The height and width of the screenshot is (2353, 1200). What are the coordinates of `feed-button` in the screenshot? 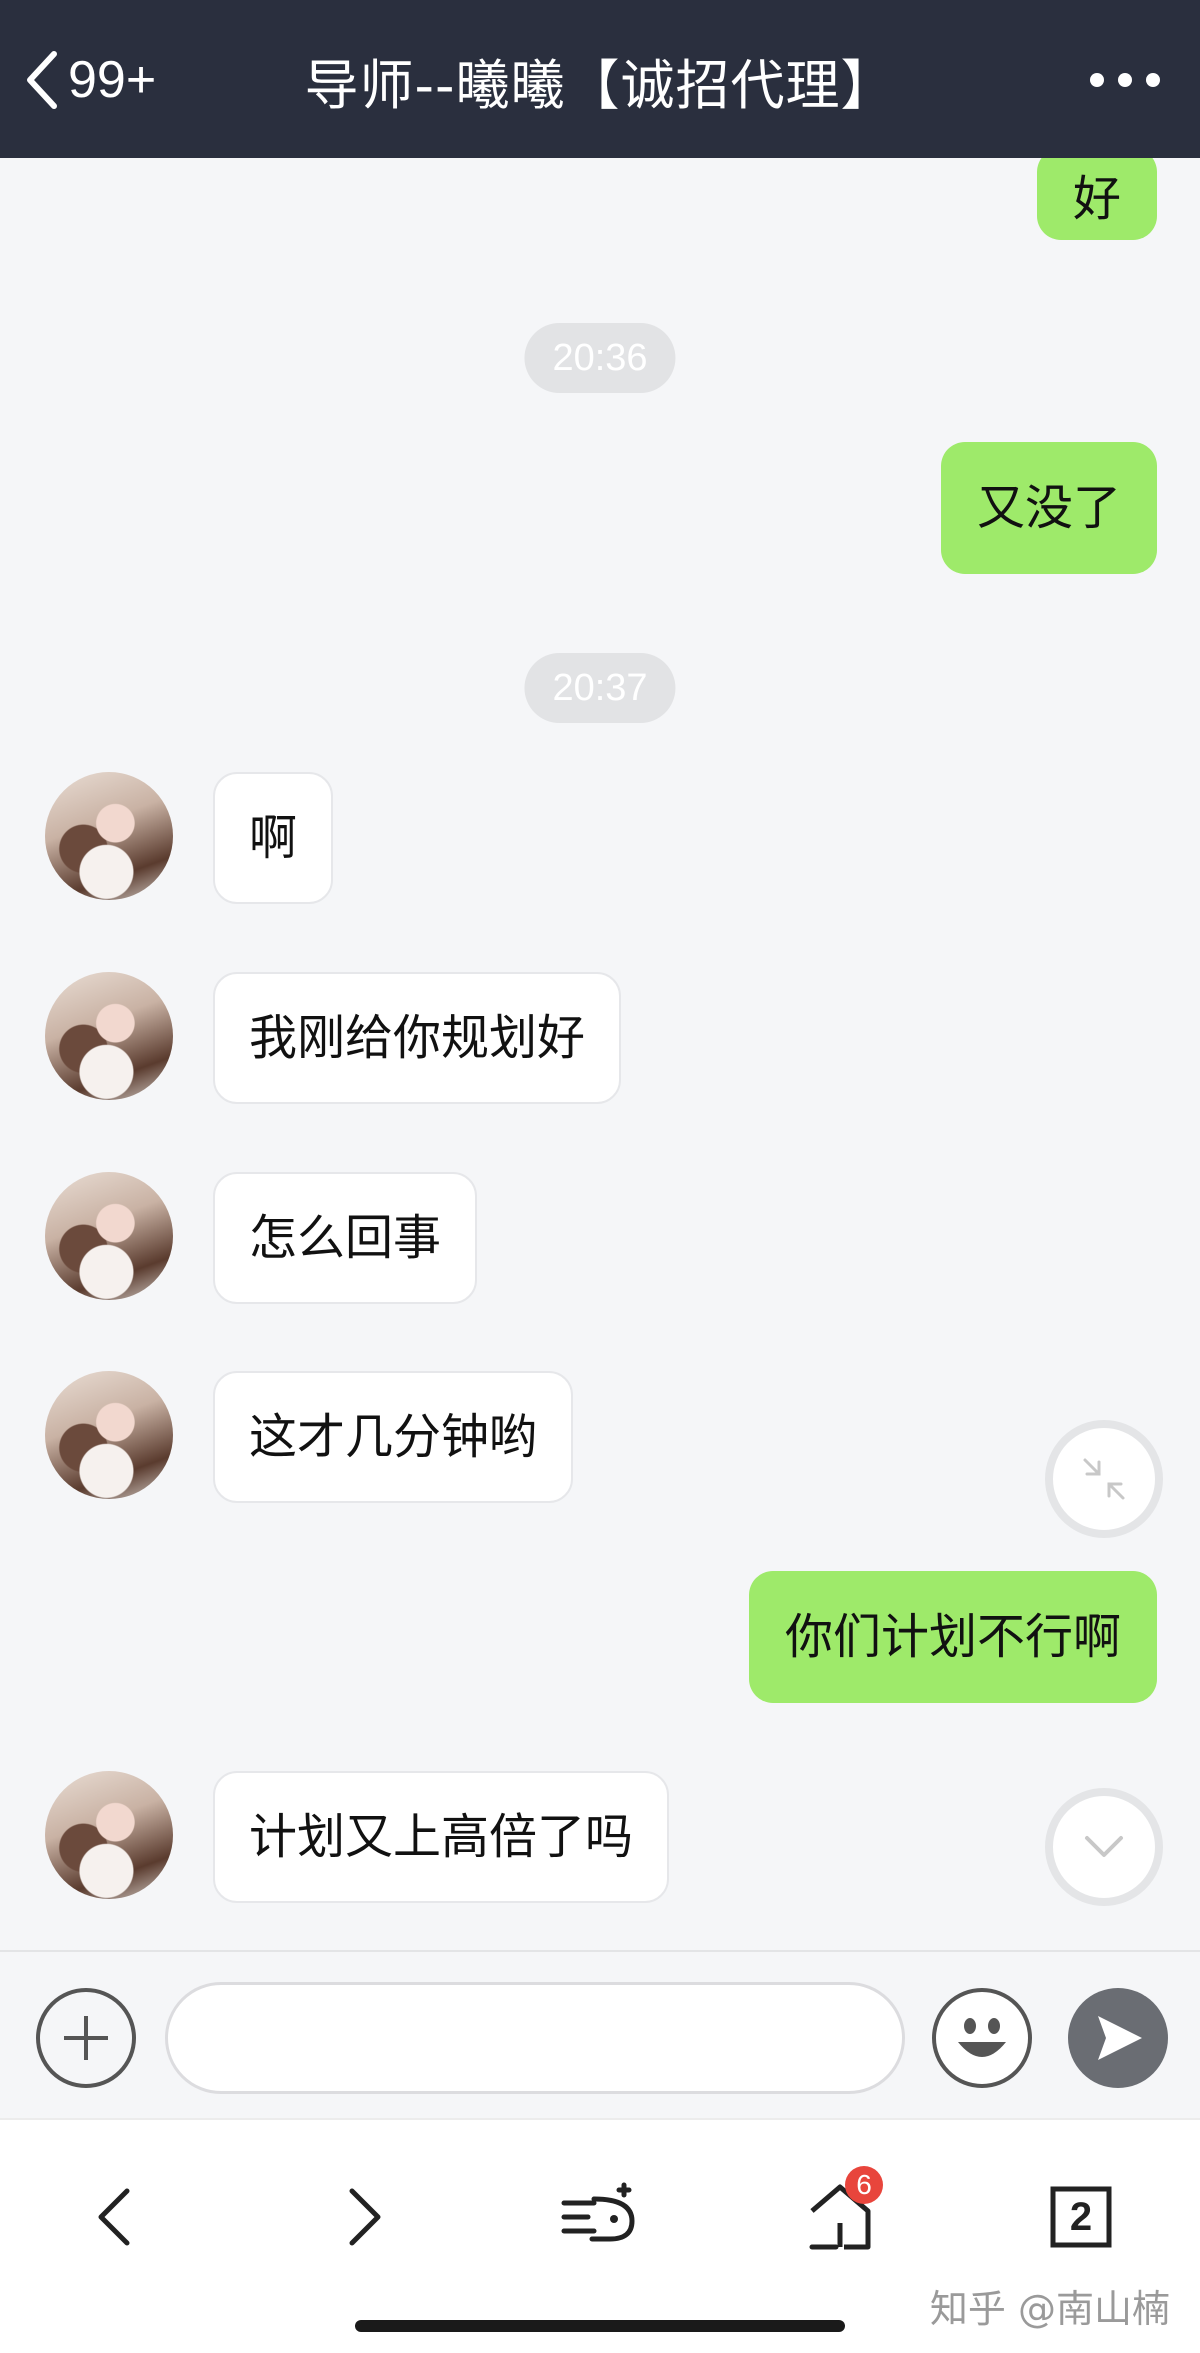 It's located at (598, 2217).